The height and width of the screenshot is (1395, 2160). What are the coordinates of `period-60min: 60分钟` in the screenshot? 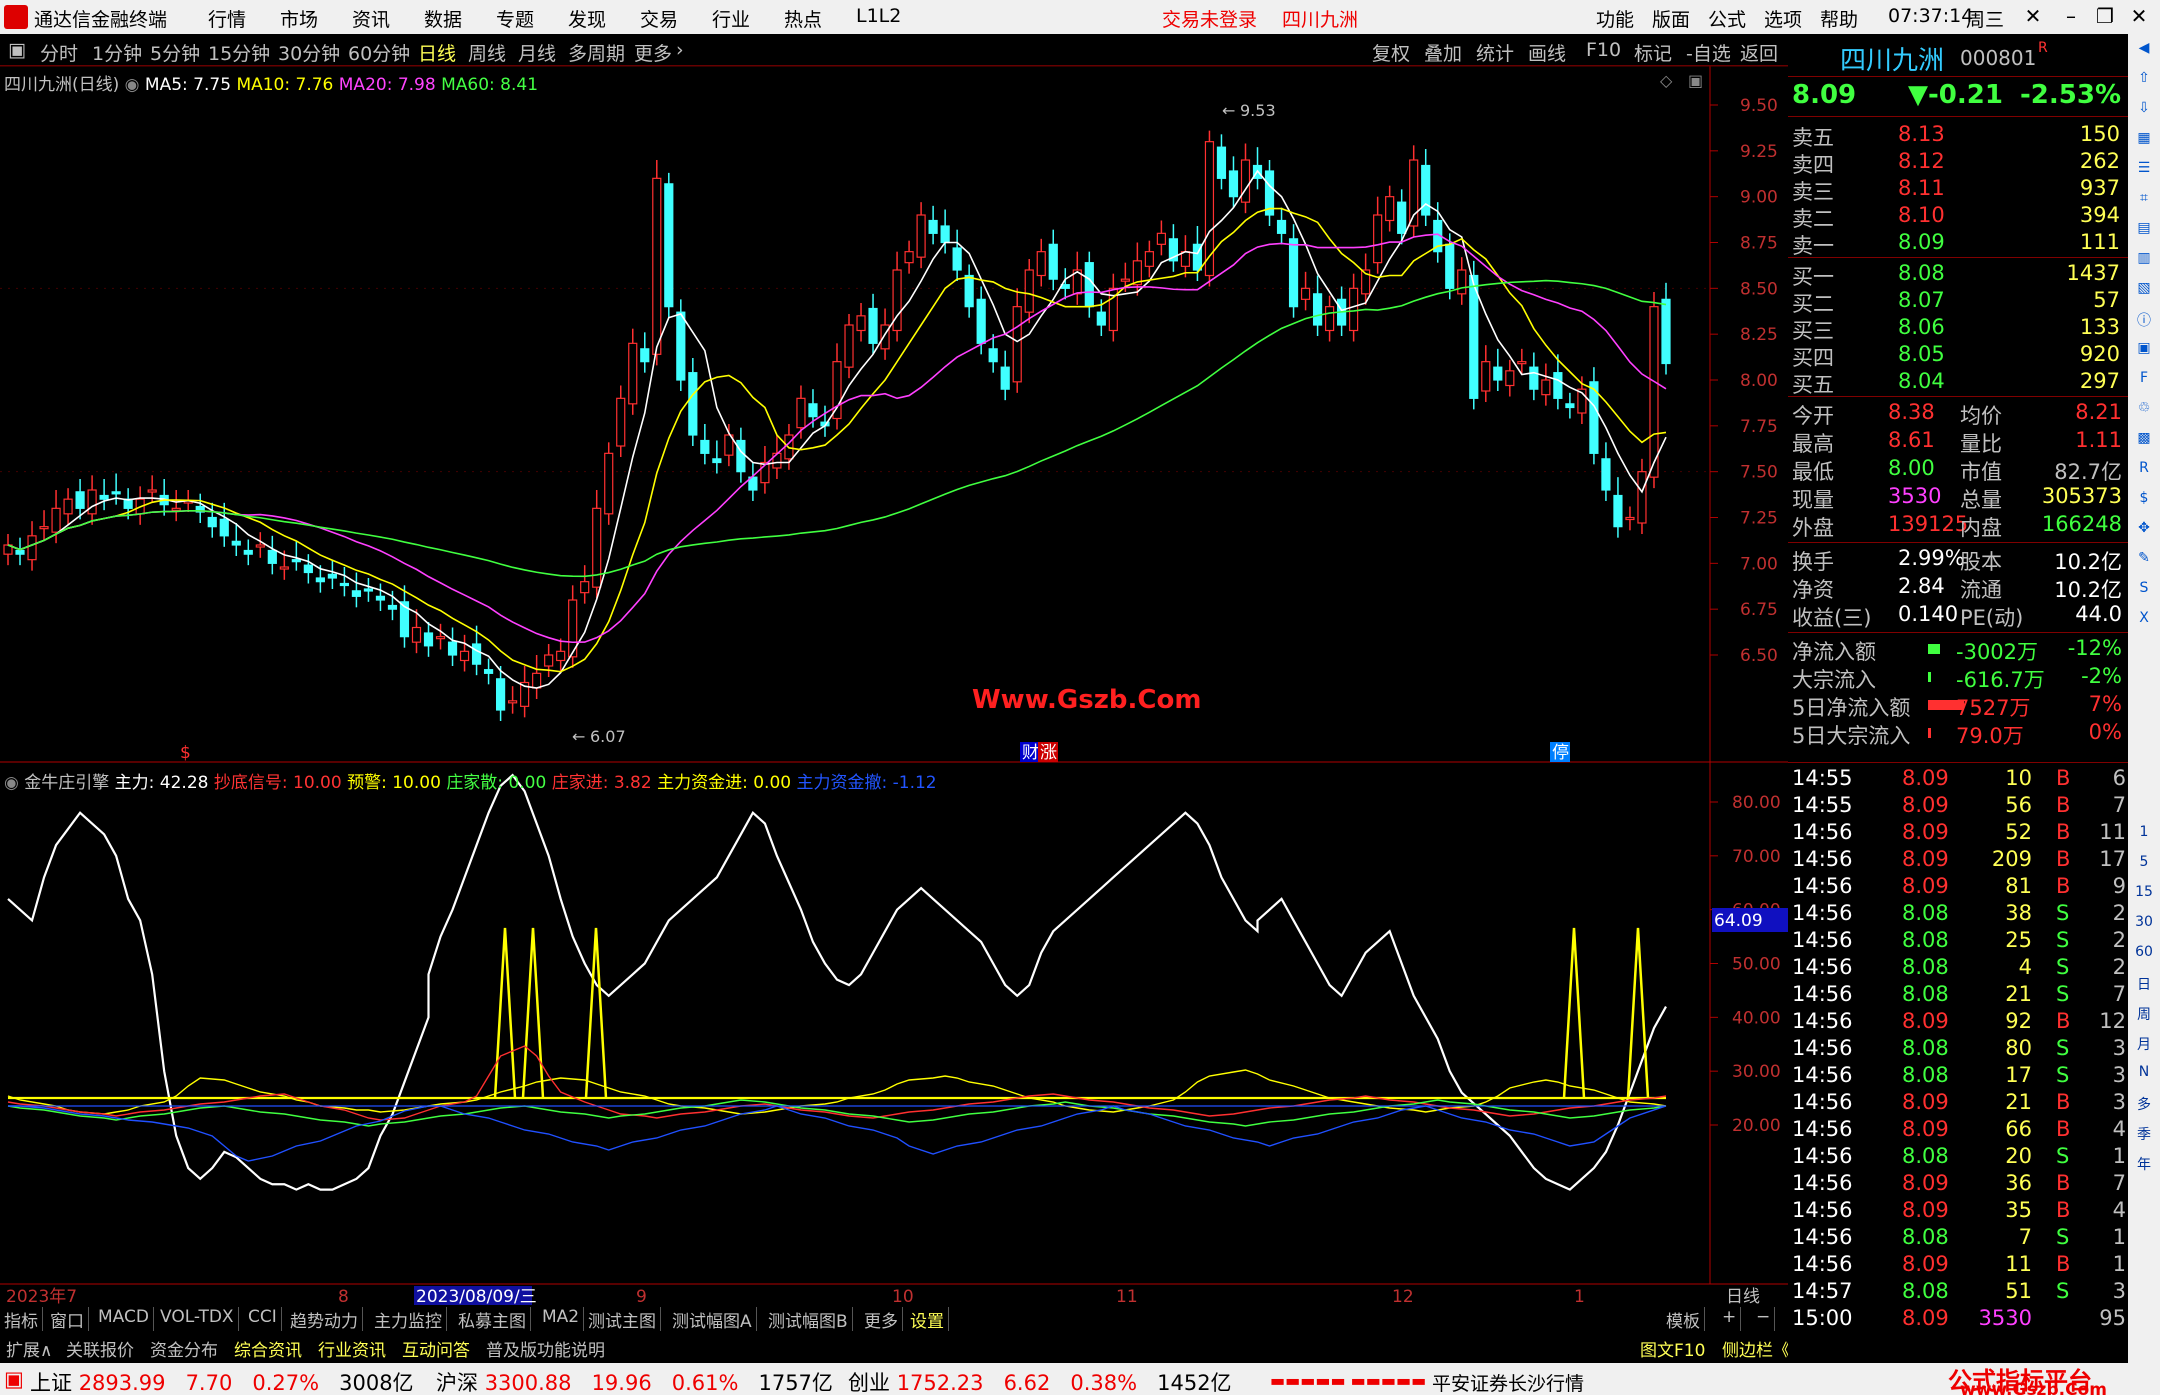 It's located at (379, 52).